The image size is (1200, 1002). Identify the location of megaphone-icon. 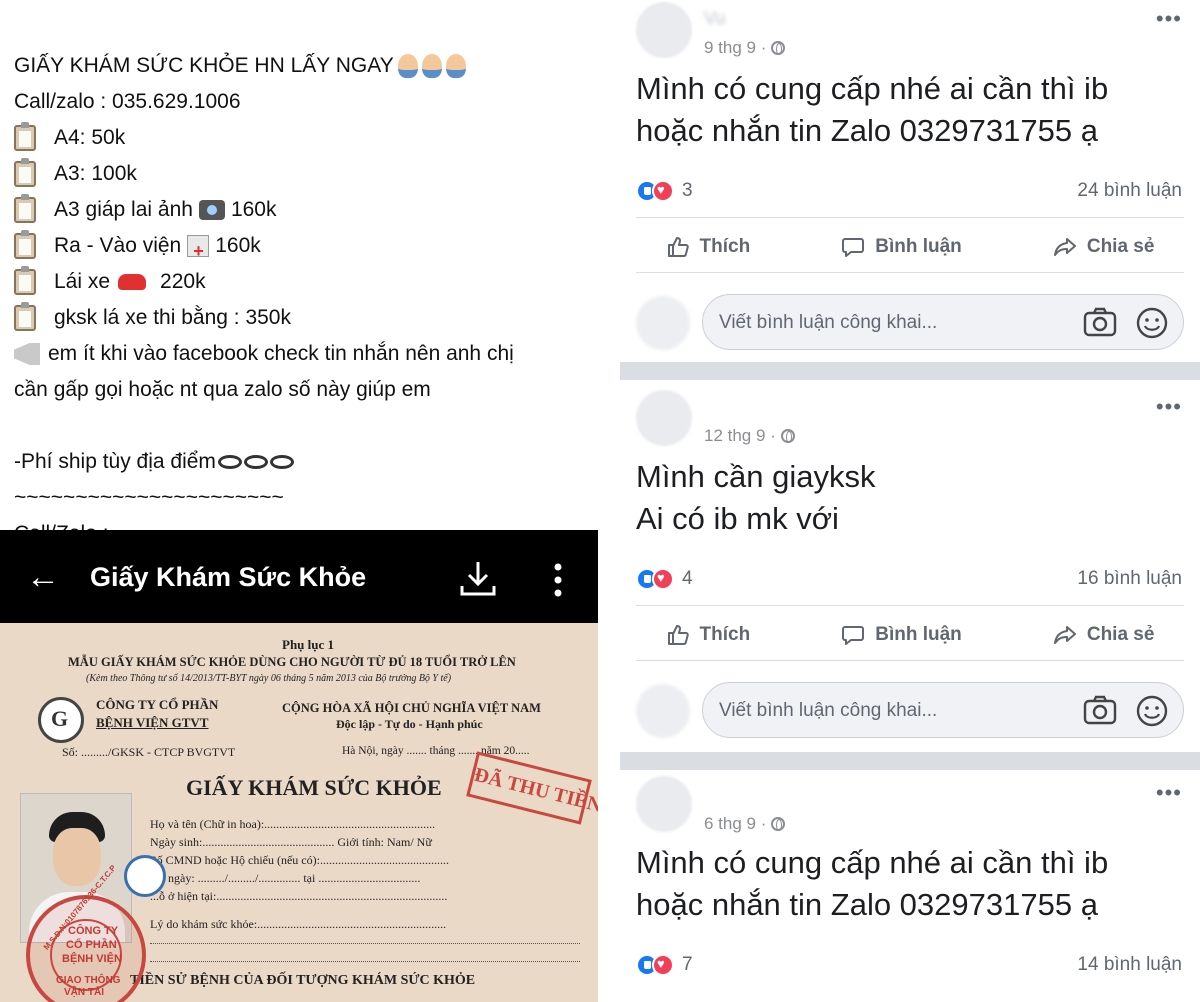
(27, 354).